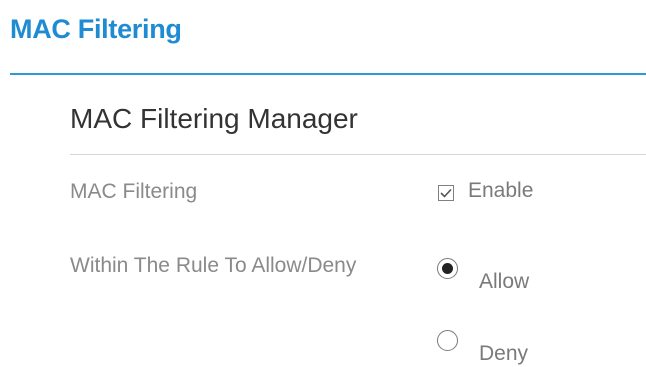 The height and width of the screenshot is (367, 646). What do you see at coordinates (358, 154) in the screenshot?
I see `section-divider` at bounding box center [358, 154].